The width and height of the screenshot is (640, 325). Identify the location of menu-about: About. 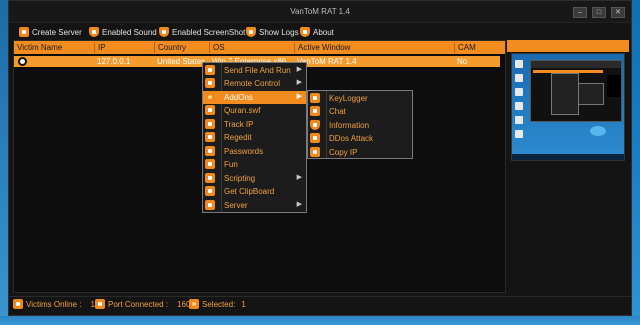
(317, 32).